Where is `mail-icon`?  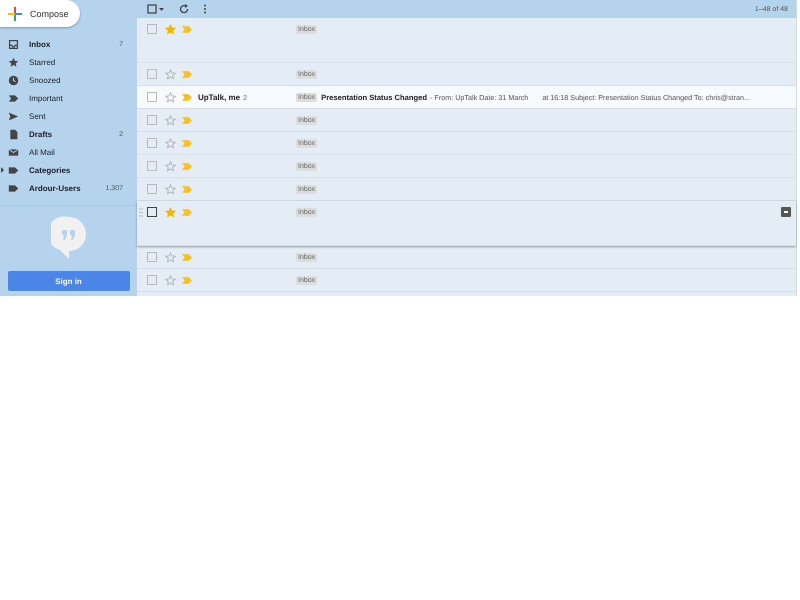
mail-icon is located at coordinates (13, 152).